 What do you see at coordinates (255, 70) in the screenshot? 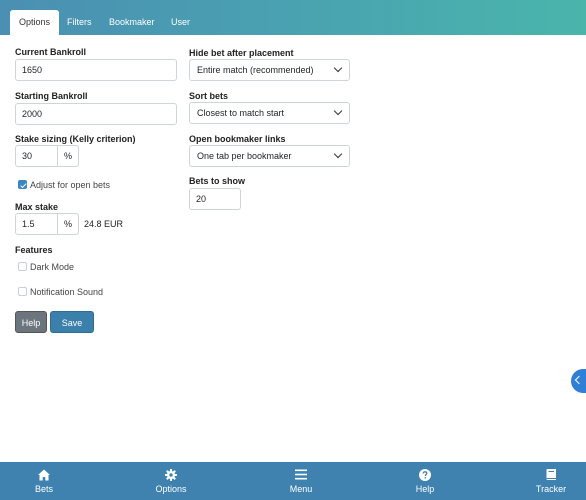
I see `hide-bet-value: Entire match (recommended)` at bounding box center [255, 70].